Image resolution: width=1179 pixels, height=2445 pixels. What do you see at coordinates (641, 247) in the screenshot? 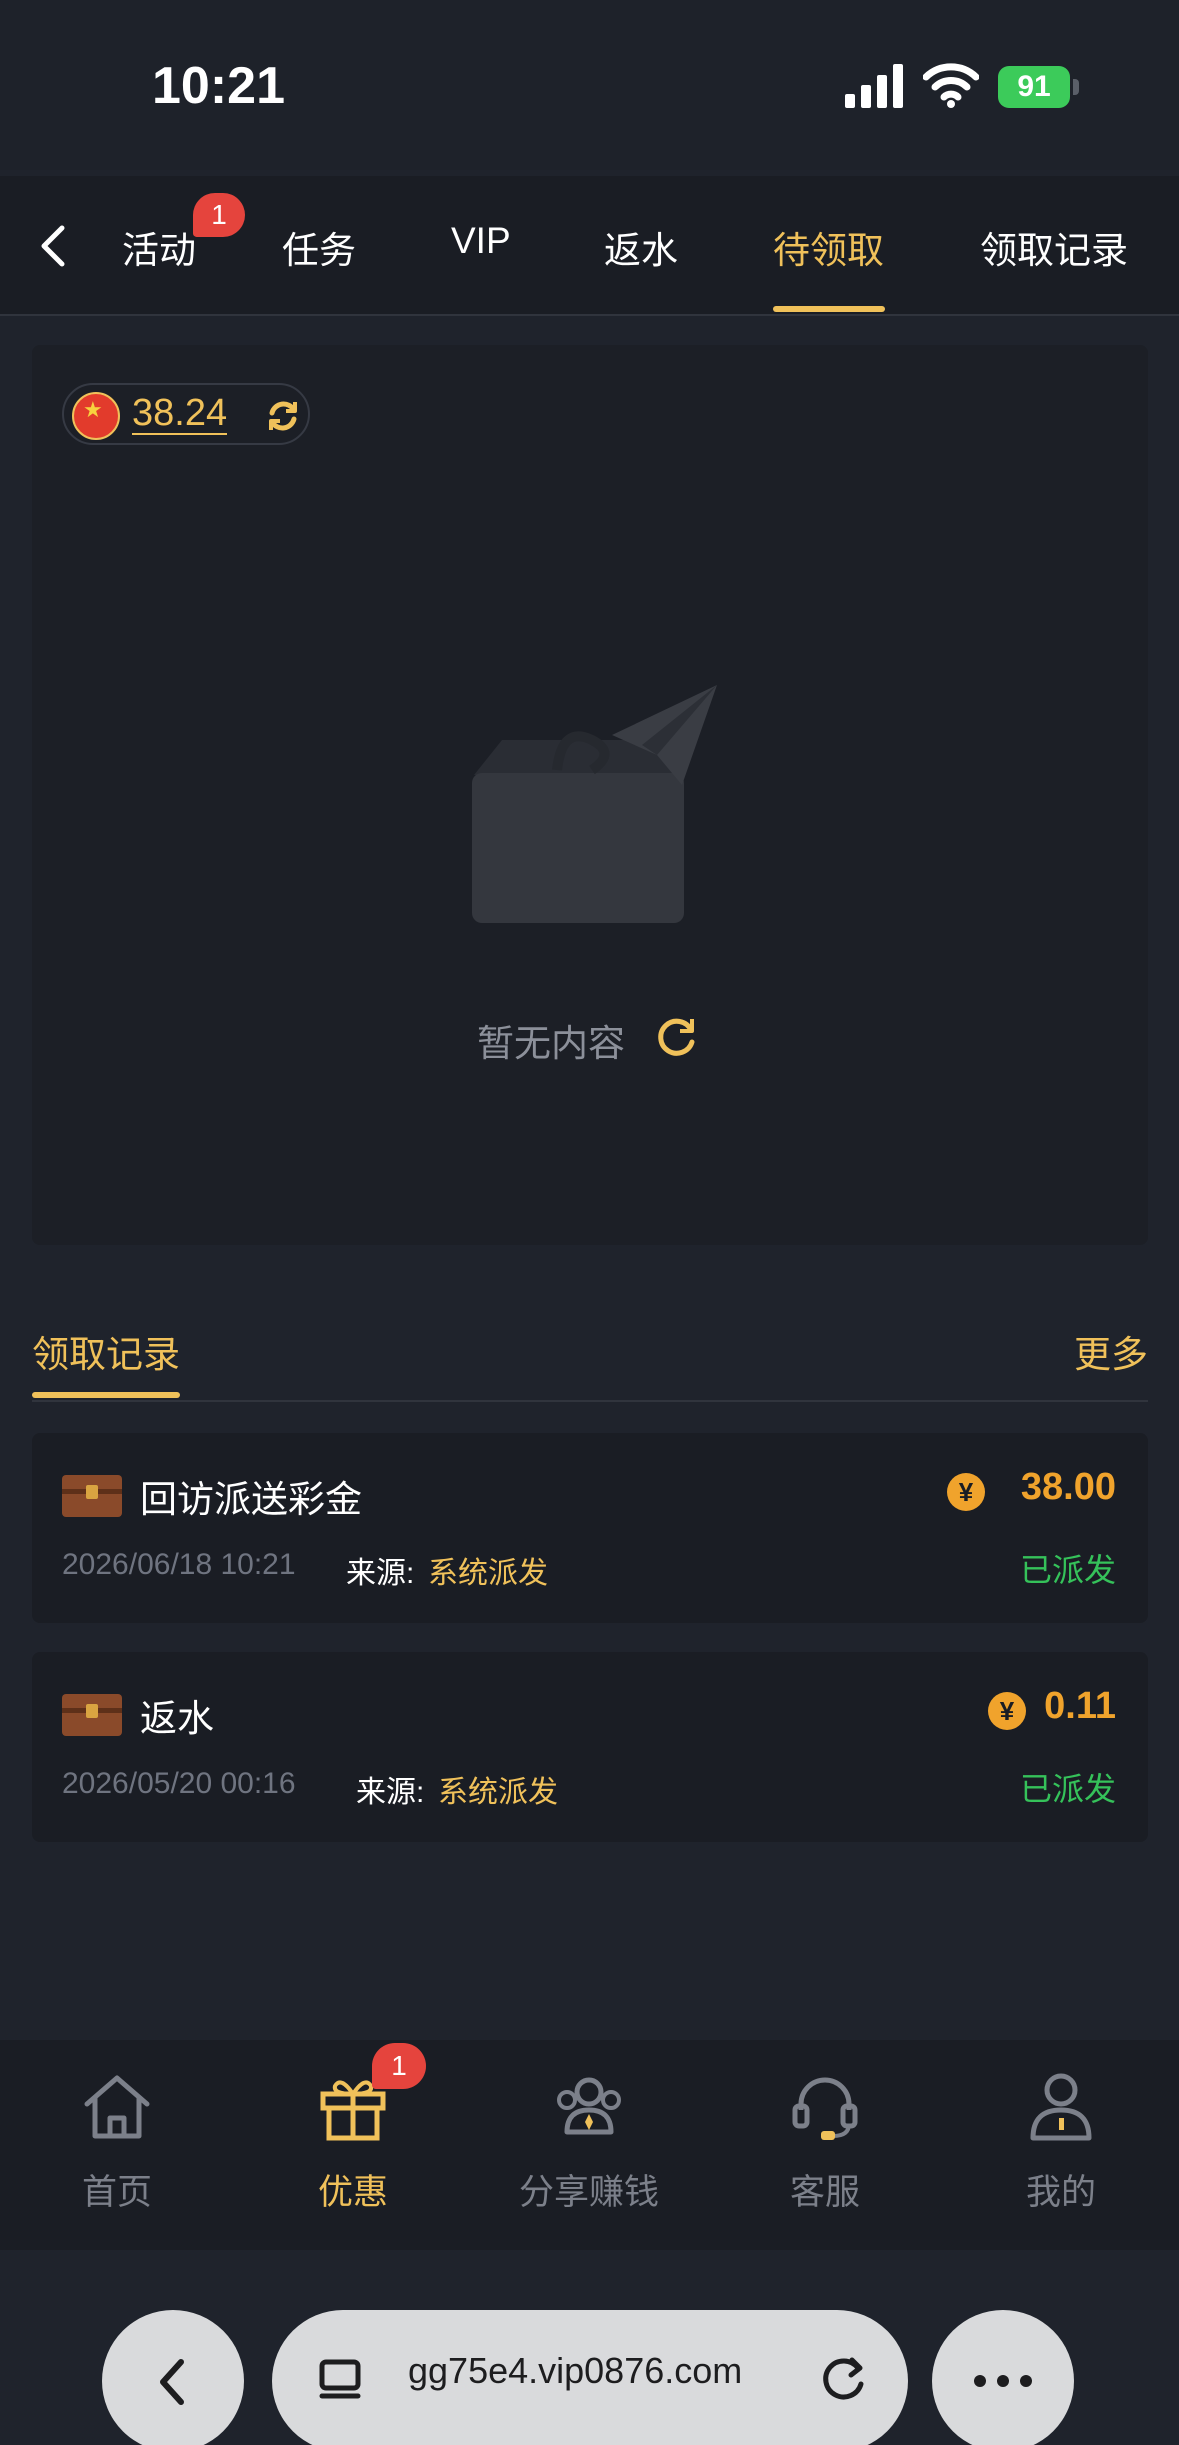
I see `tab-rebate: 返水` at bounding box center [641, 247].